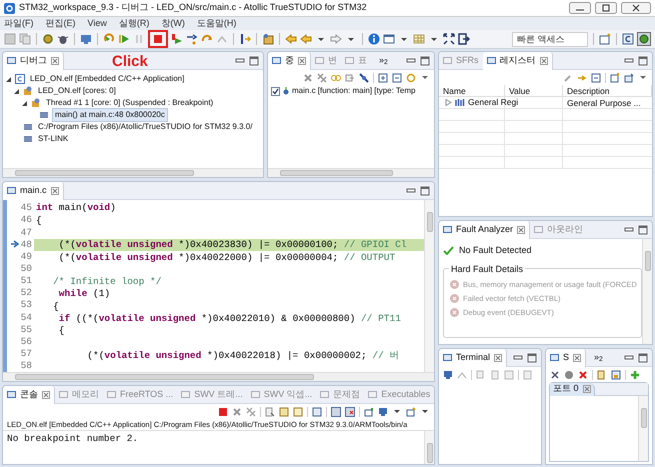 This screenshot has width=655, height=467. What do you see at coordinates (245, 39) in the screenshot?
I see `instruction-step-icon` at bounding box center [245, 39].